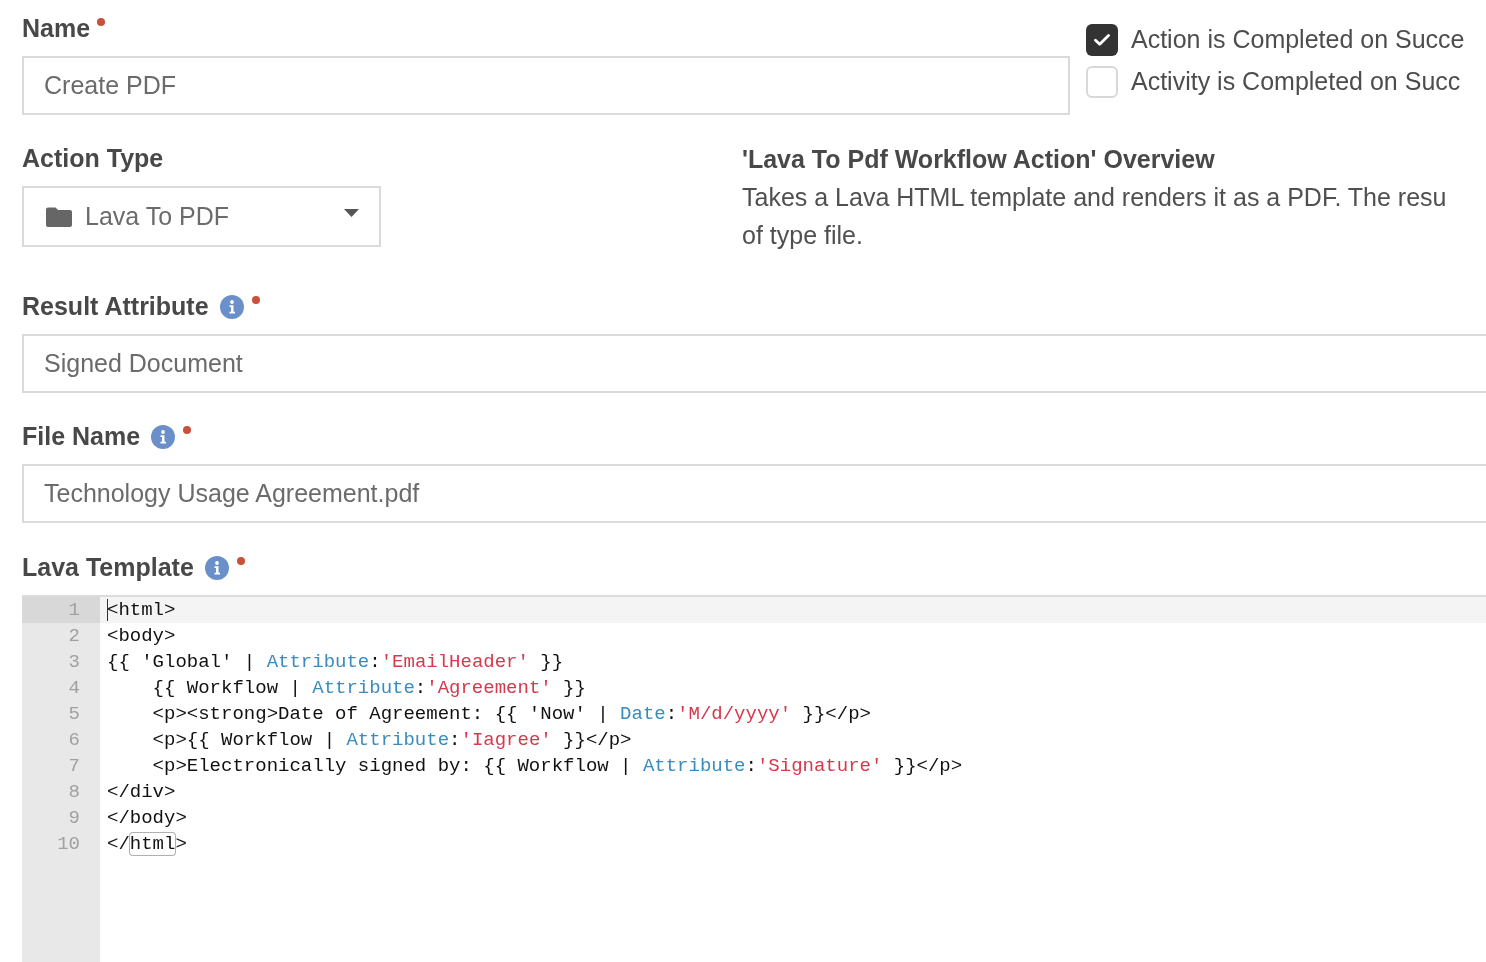 The image size is (1486, 962). What do you see at coordinates (93, 159) in the screenshot?
I see `field-label: Action Type` at bounding box center [93, 159].